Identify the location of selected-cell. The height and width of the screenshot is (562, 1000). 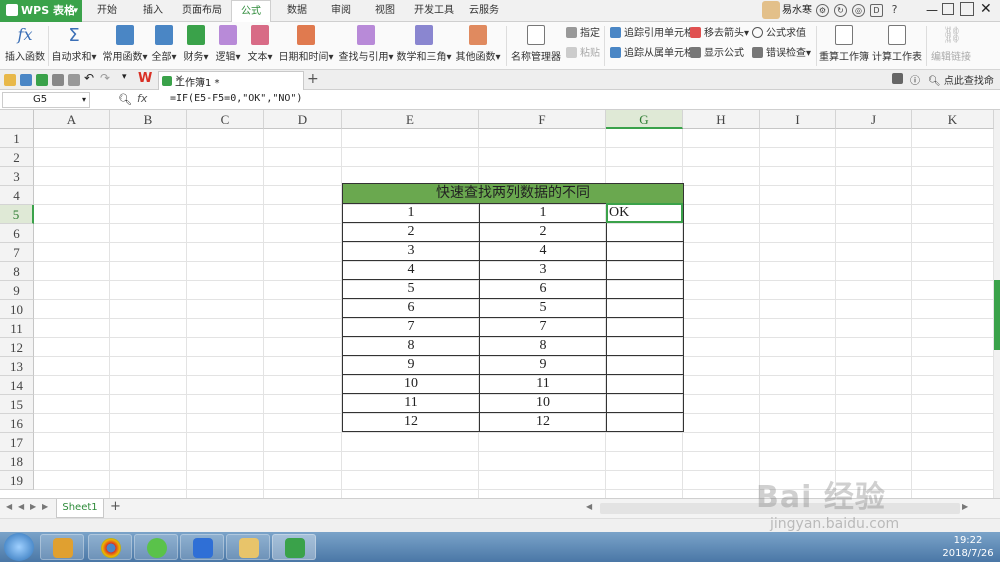
(644, 213).